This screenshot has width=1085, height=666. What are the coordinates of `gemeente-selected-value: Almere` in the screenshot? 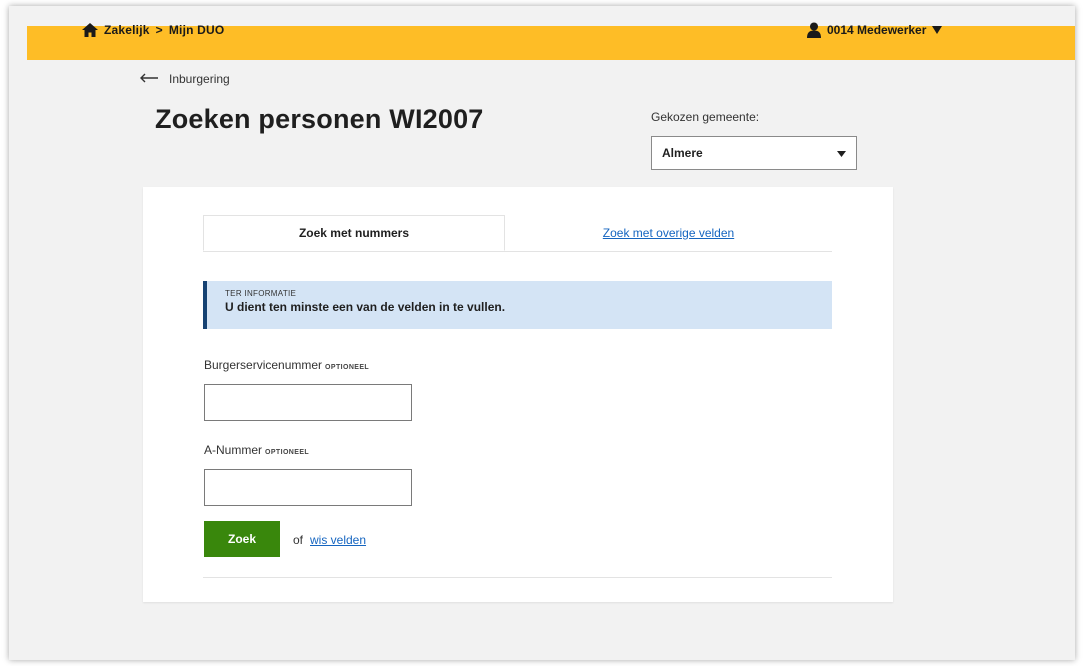 It's located at (682, 153).